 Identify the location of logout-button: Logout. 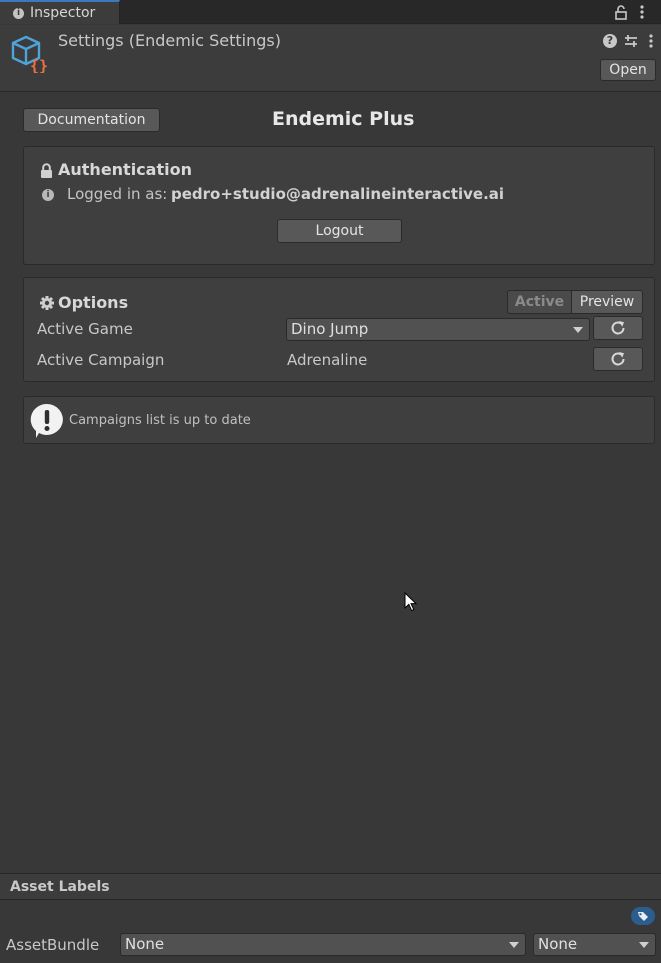
(339, 231).